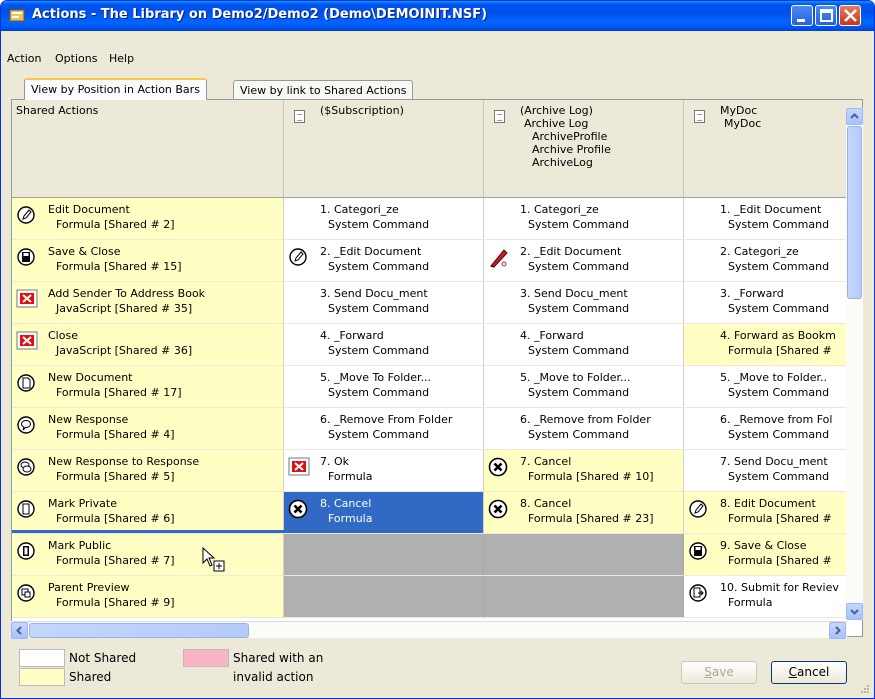 This screenshot has height=699, width=875. I want to click on header-label: Shared Actions, so click(57, 110).